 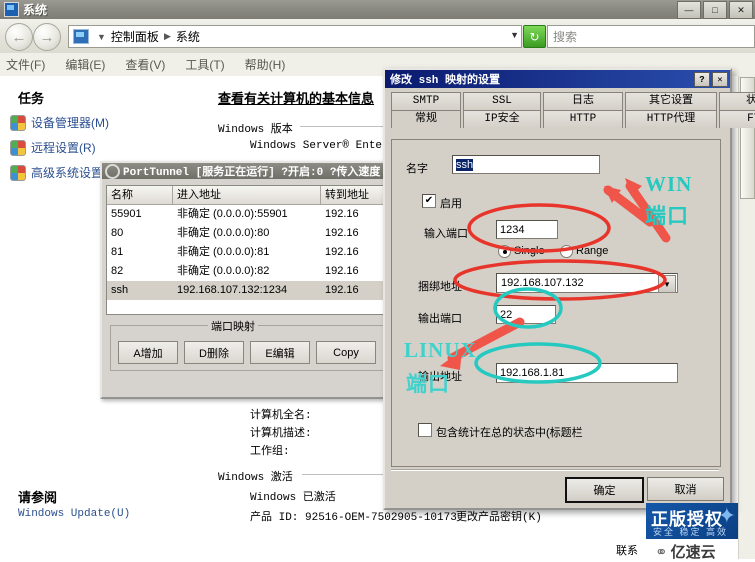 What do you see at coordinates (440, 350) in the screenshot?
I see `annotation-linux: LINUX` at bounding box center [440, 350].